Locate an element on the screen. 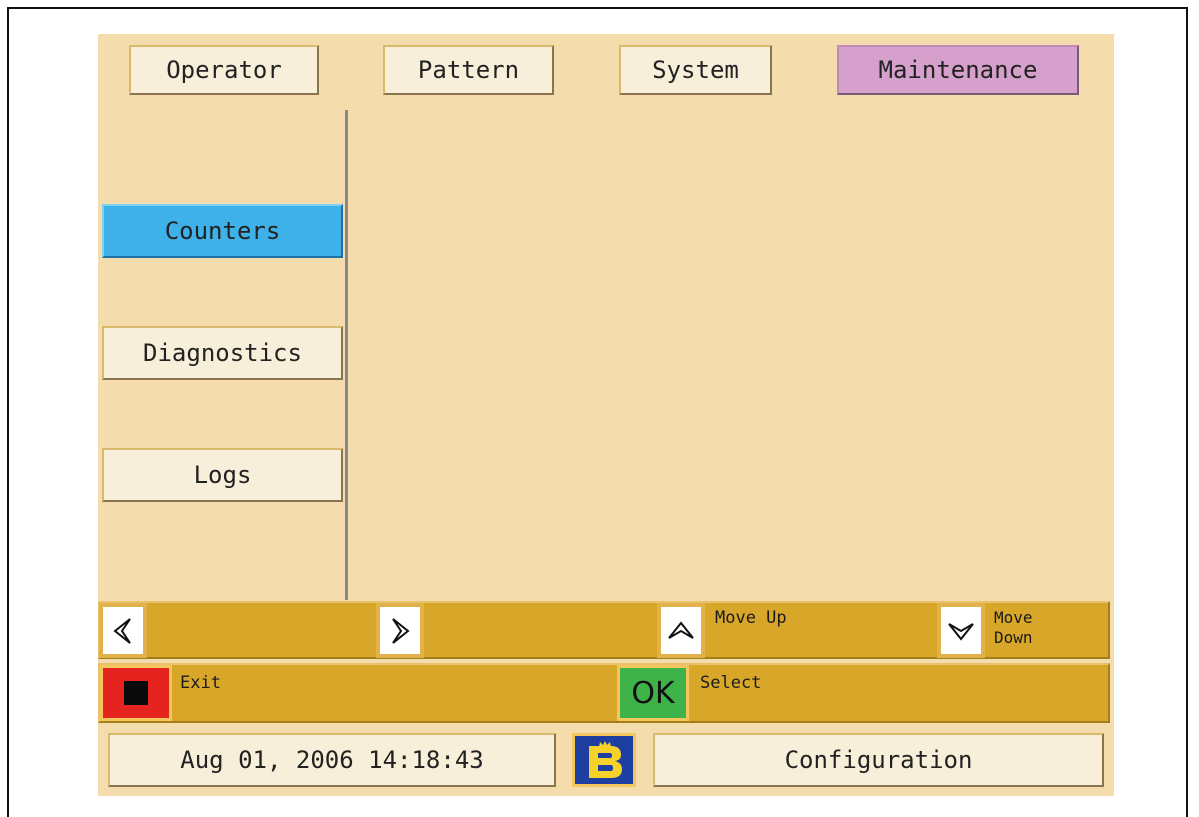 Image resolution: width=1199 pixels, height=817 pixels. arrow-right-icon is located at coordinates (400, 630).